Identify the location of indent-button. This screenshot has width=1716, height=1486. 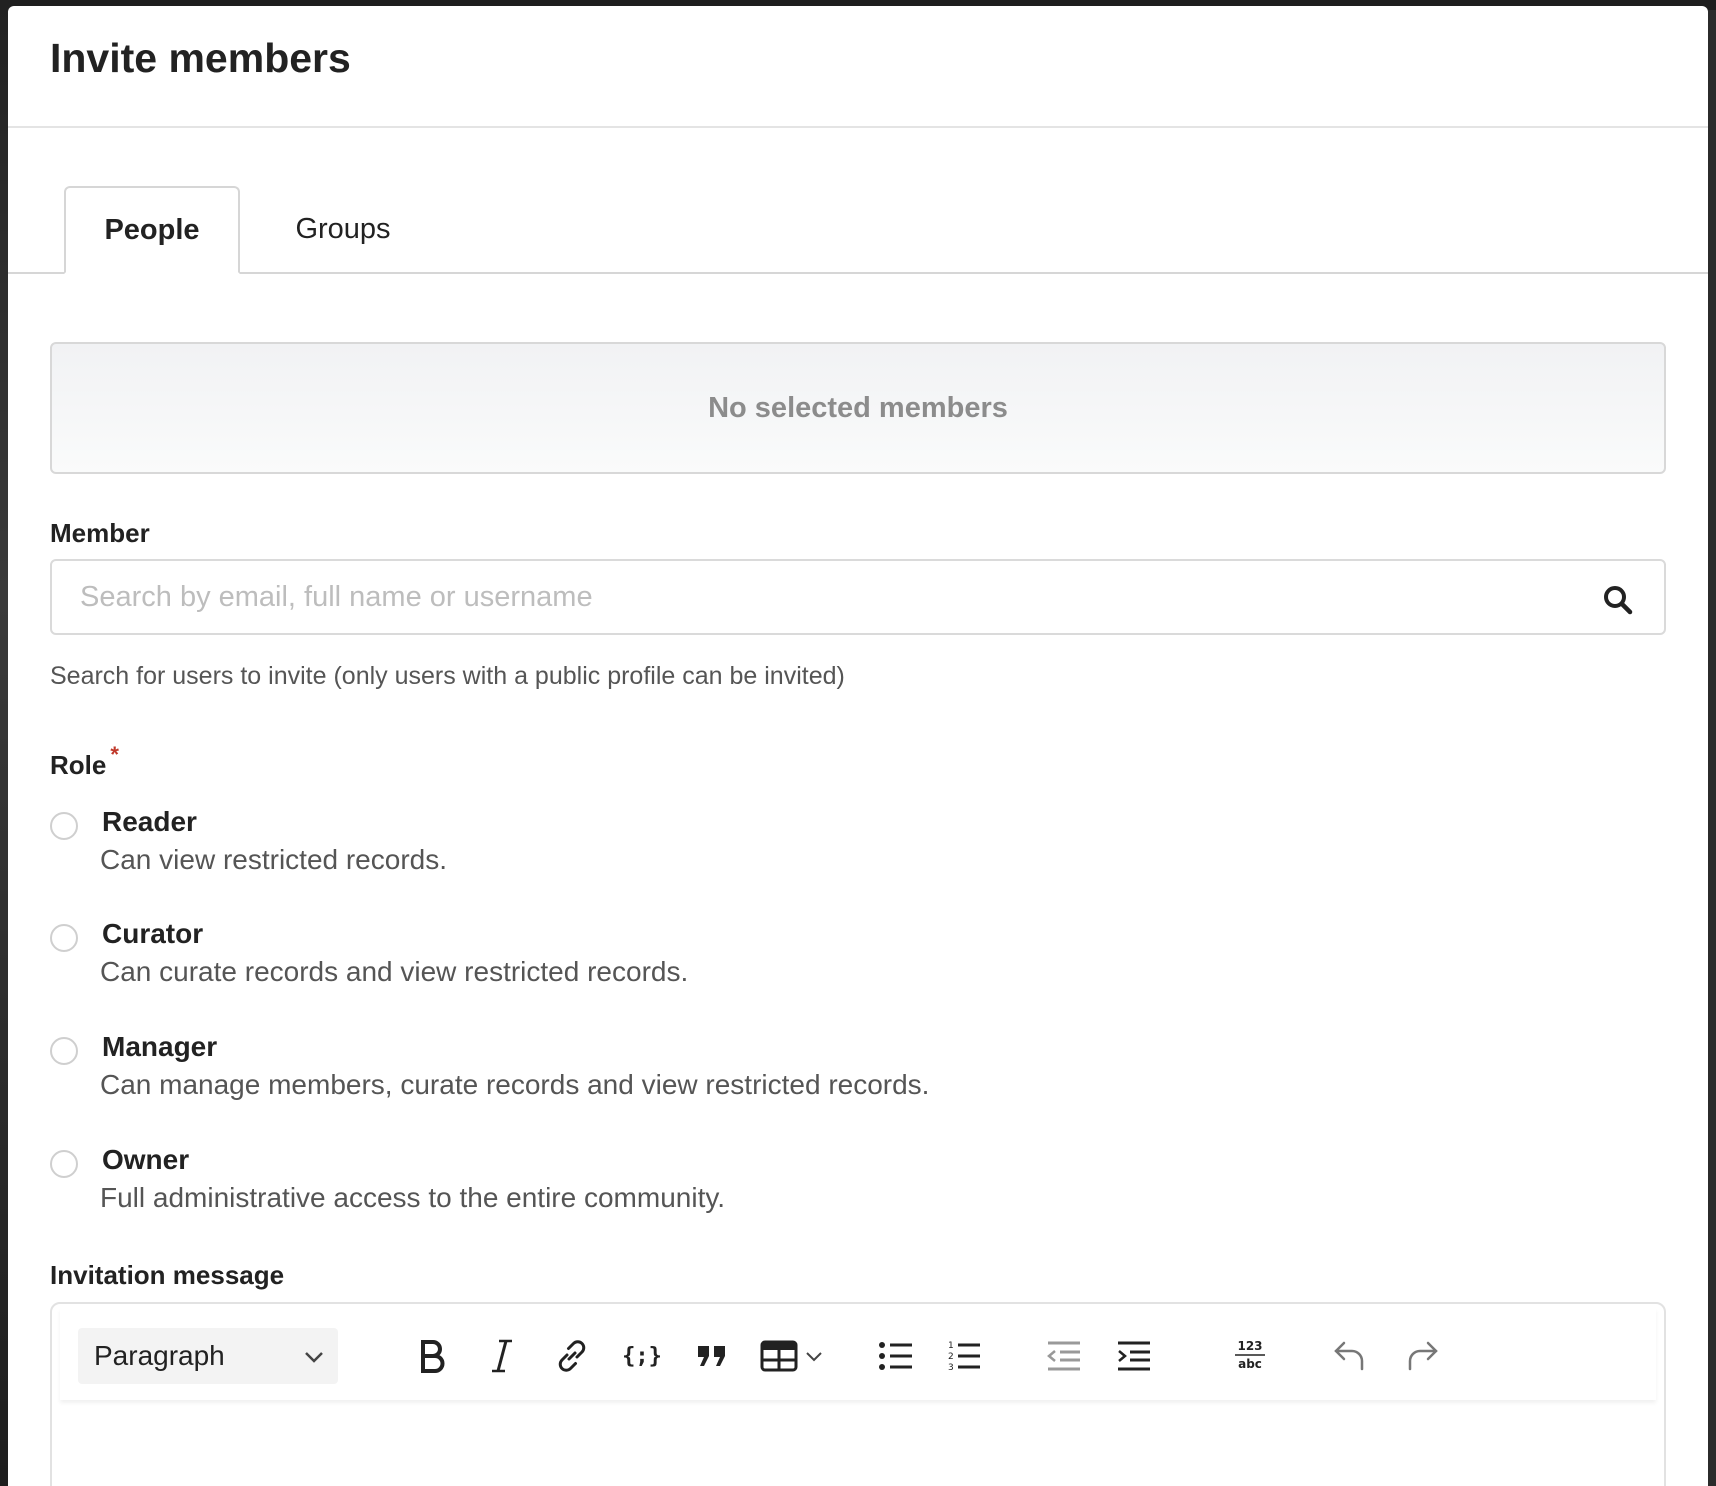
(1134, 1356).